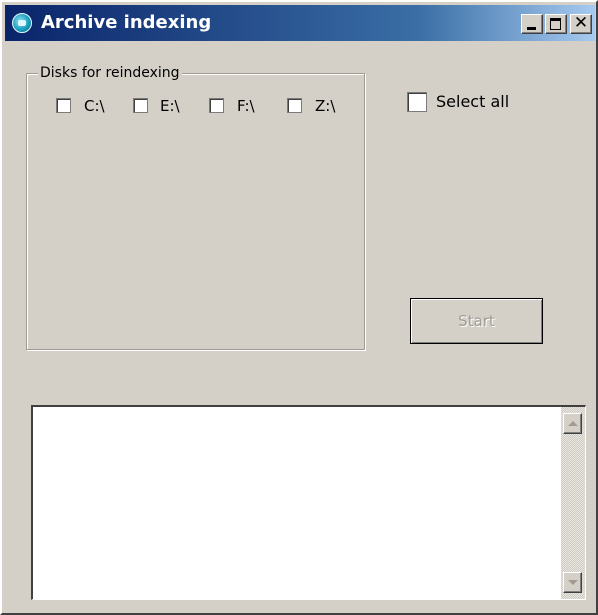  Describe the element at coordinates (216, 105) in the screenshot. I see `disk-f-checkbox` at that location.